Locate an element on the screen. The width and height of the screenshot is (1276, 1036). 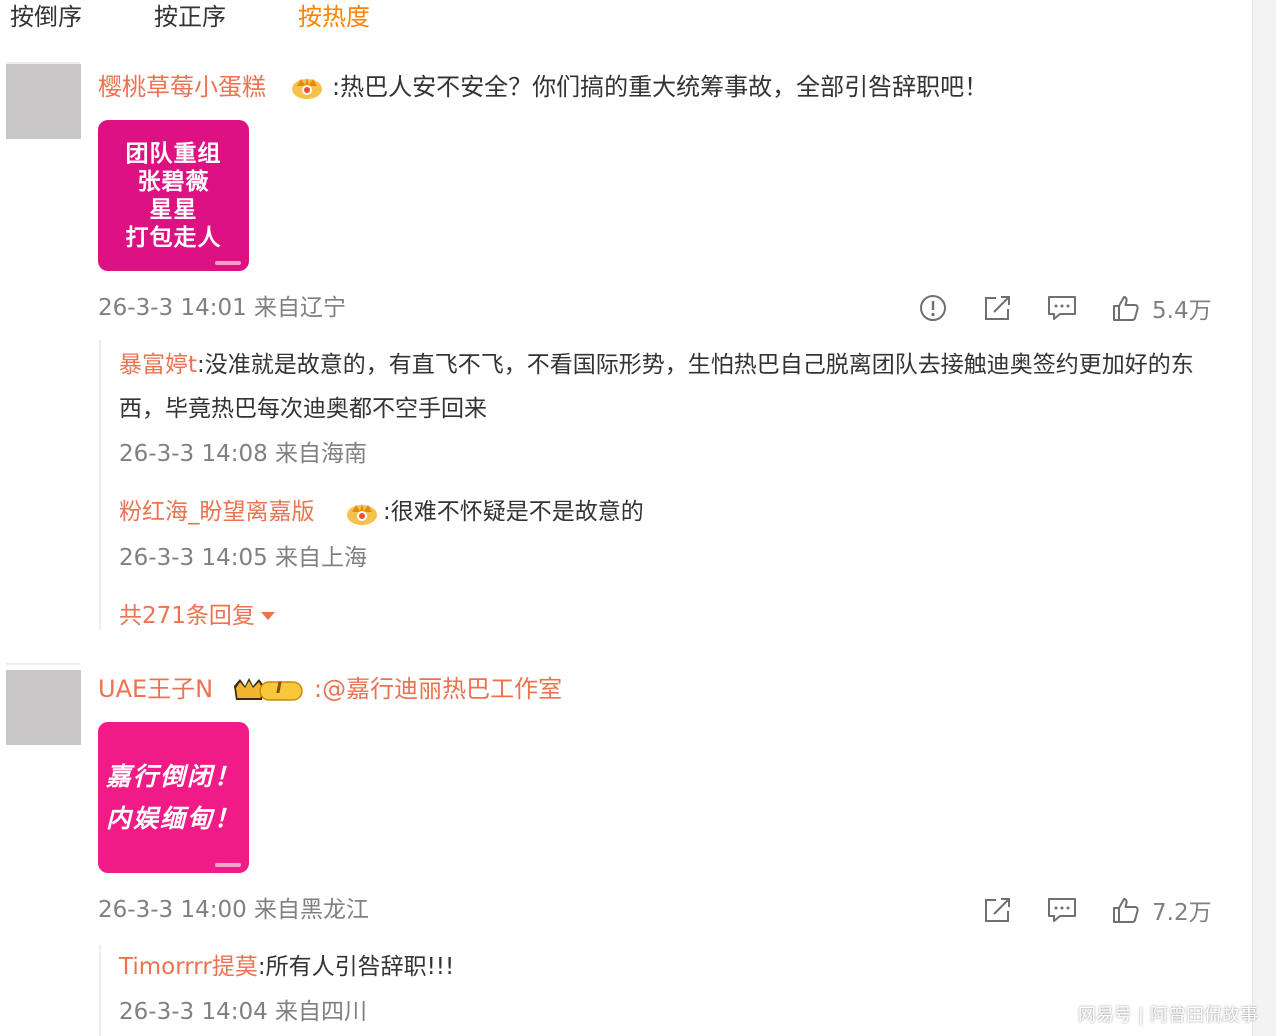
like-button: 5.4万 is located at coordinates (1161, 308).